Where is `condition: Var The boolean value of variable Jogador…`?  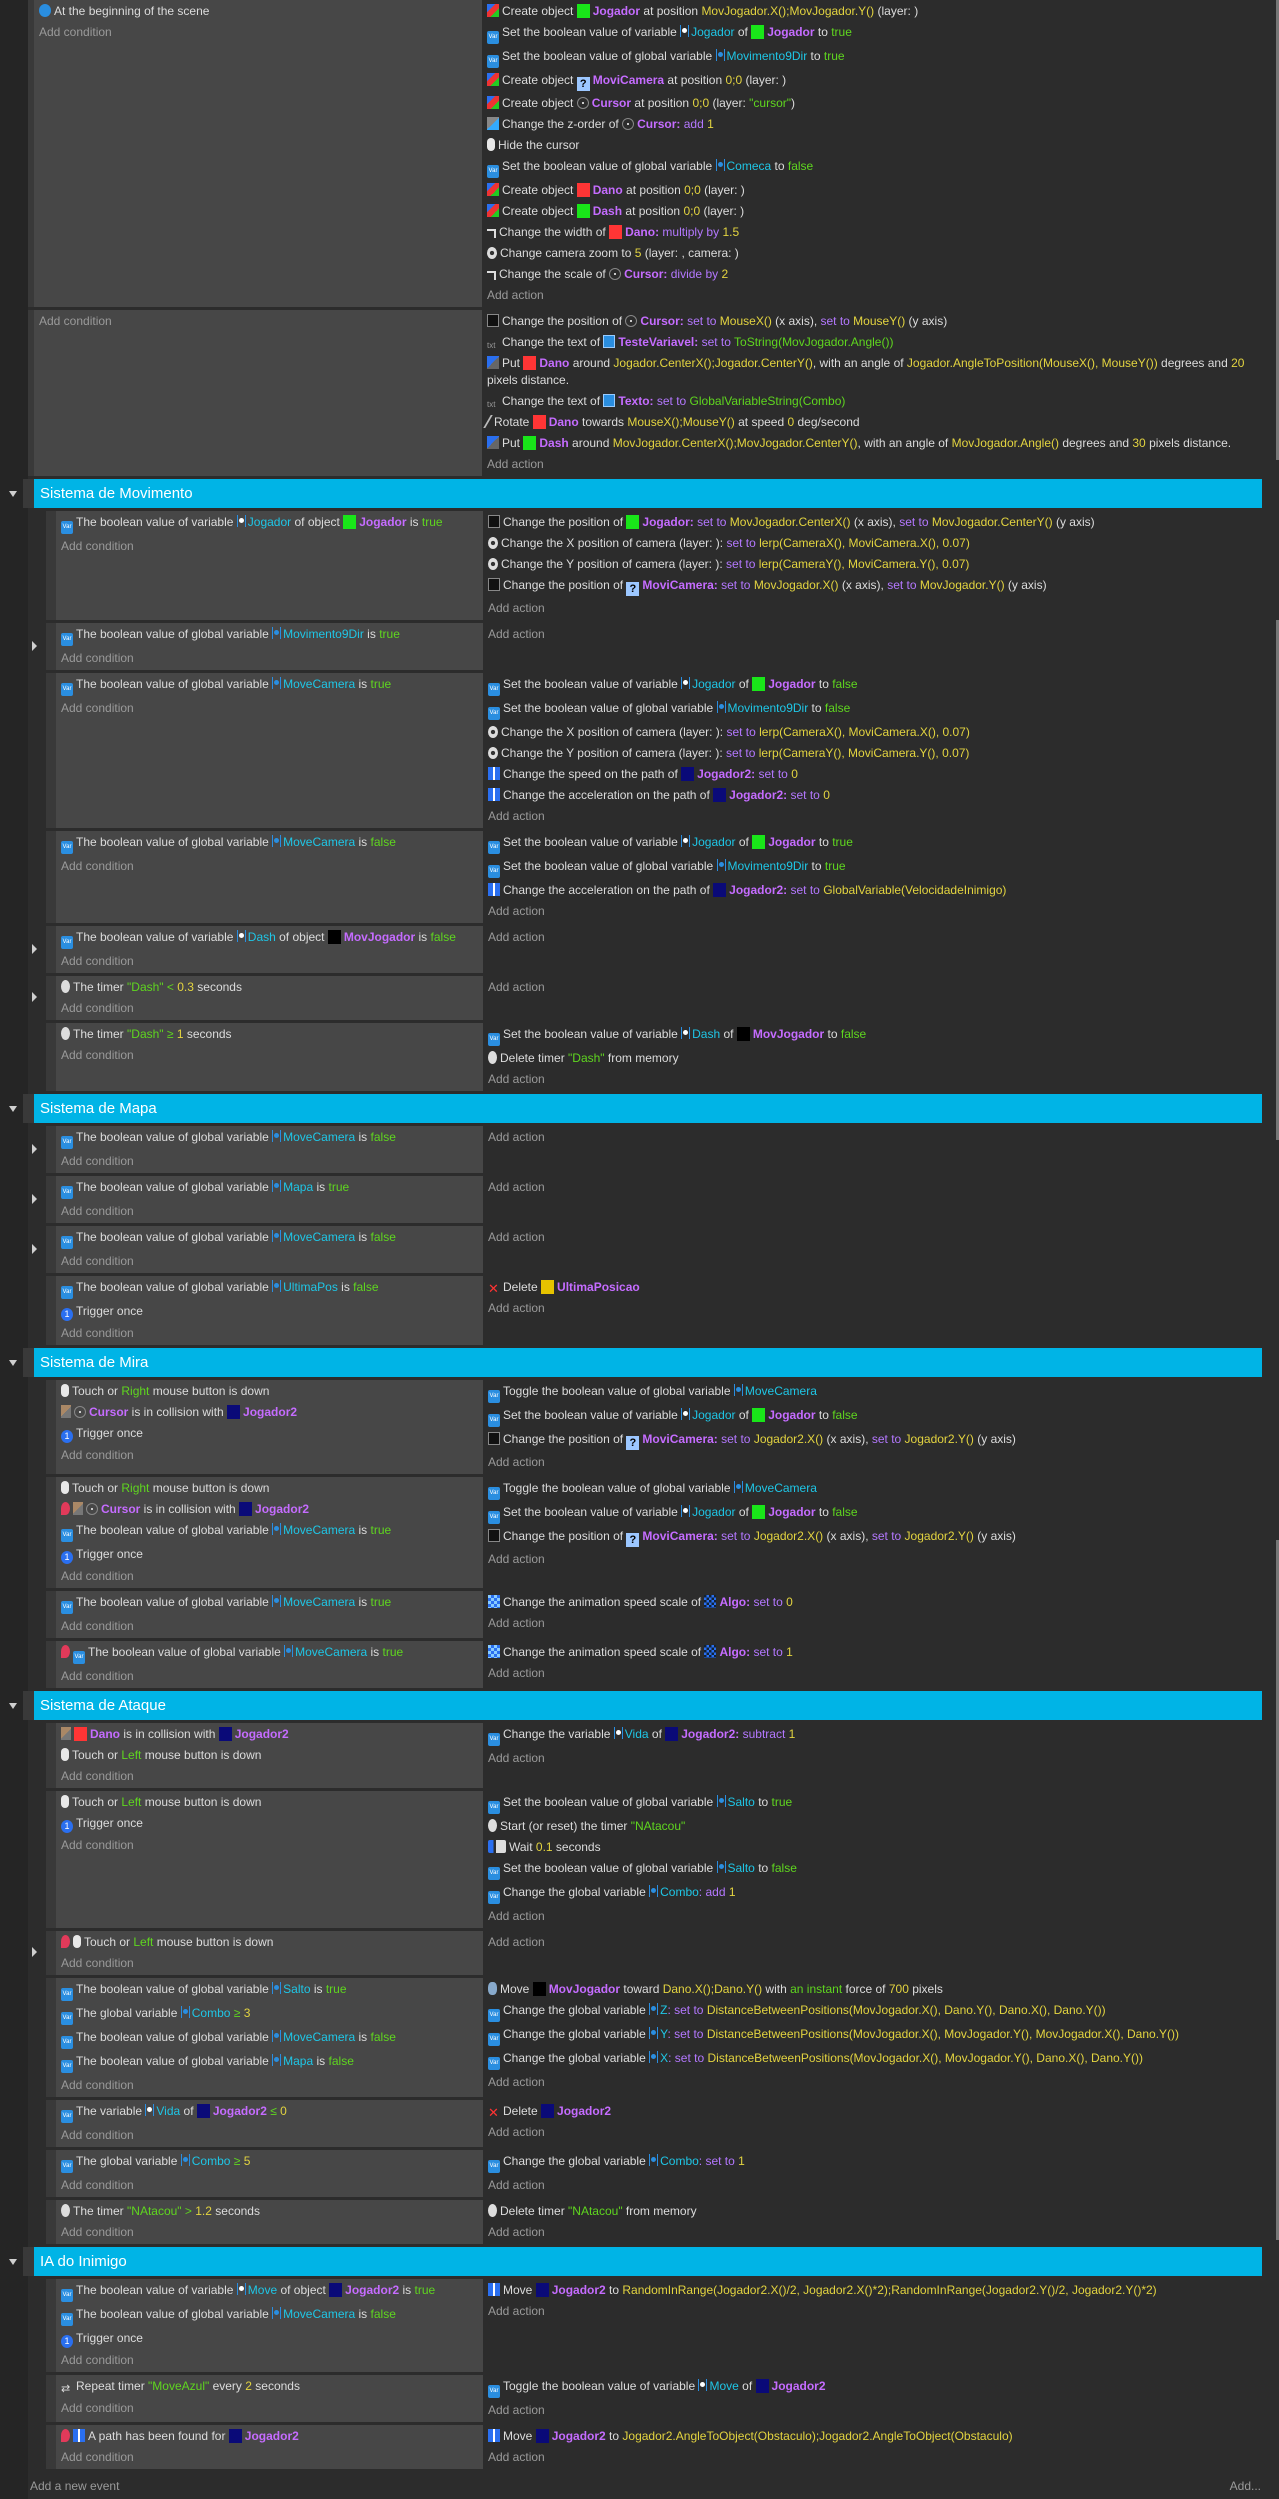 condition: Var The boolean value of variable Jogador… is located at coordinates (270, 524).